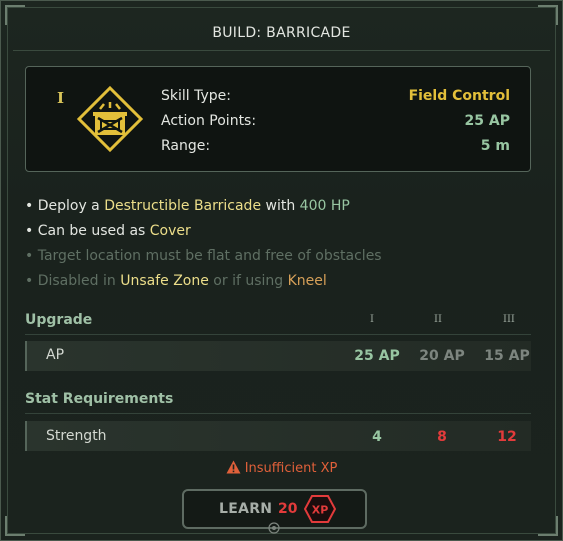 The height and width of the screenshot is (541, 563). What do you see at coordinates (61, 98) in the screenshot?
I see `skill-rank: I` at bounding box center [61, 98].